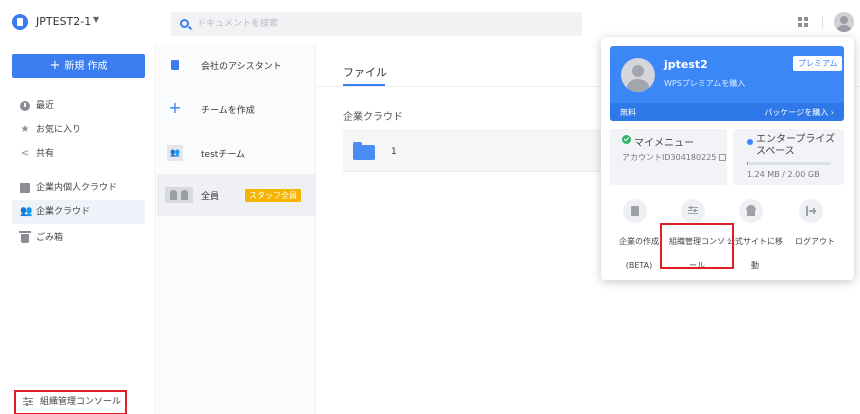 The width and height of the screenshot is (860, 414). Describe the element at coordinates (63, 21) in the screenshot. I see `workspace-name: JPTEST2-1` at that location.